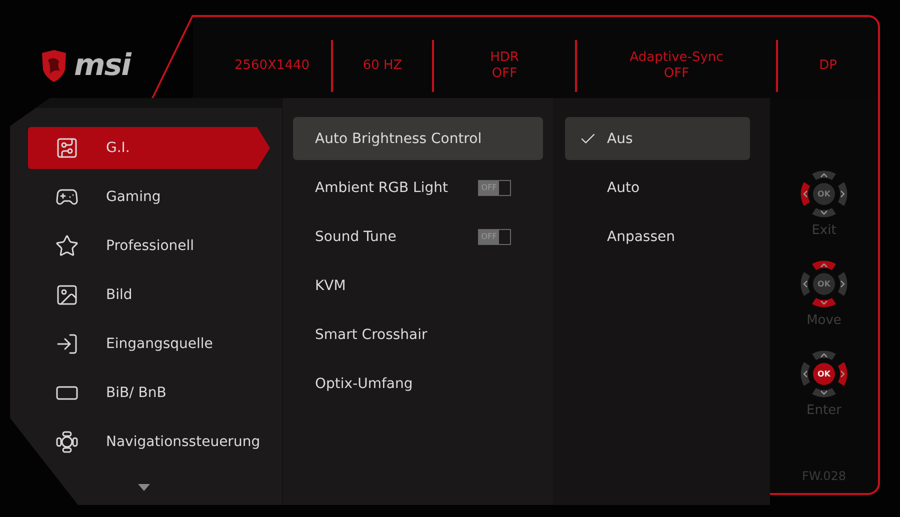 The width and height of the screenshot is (900, 517). Describe the element at coordinates (67, 442) in the screenshot. I see `controller-icon` at that location.